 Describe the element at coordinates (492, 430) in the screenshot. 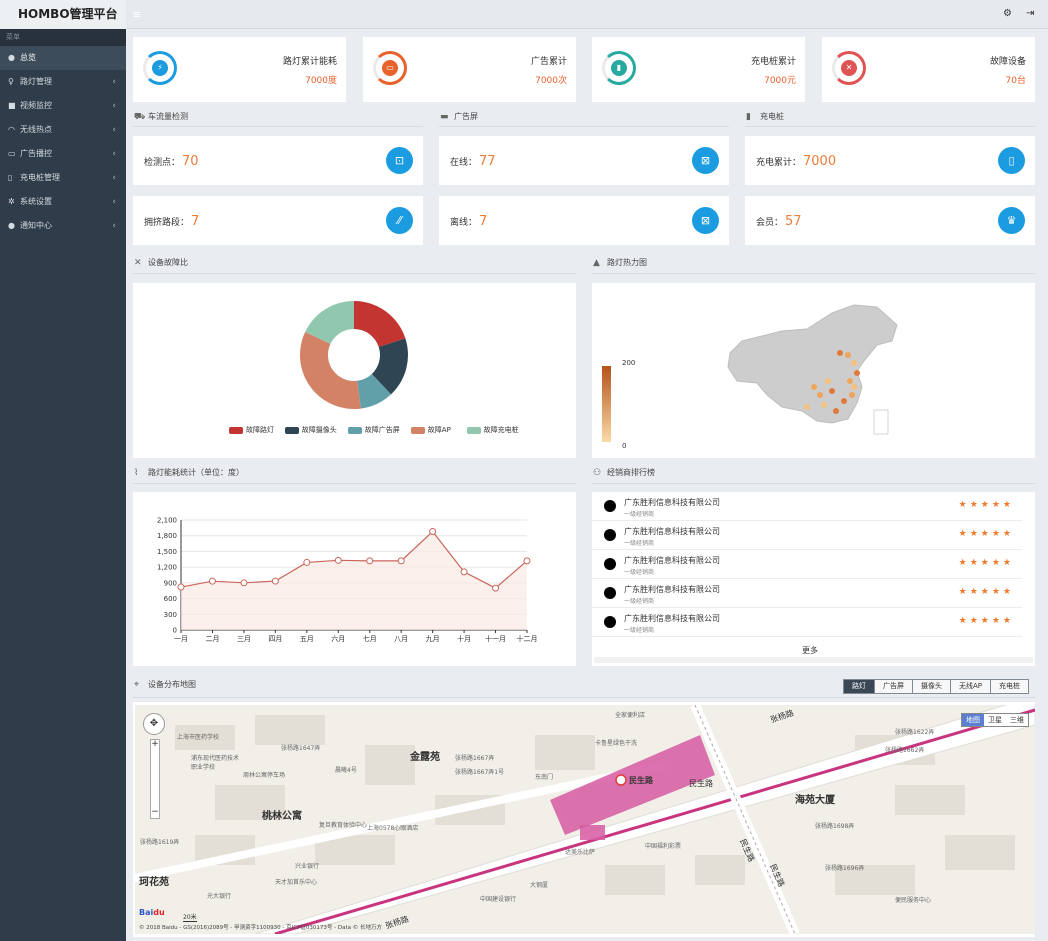

I see `legend-item: 故障充电桩` at that location.